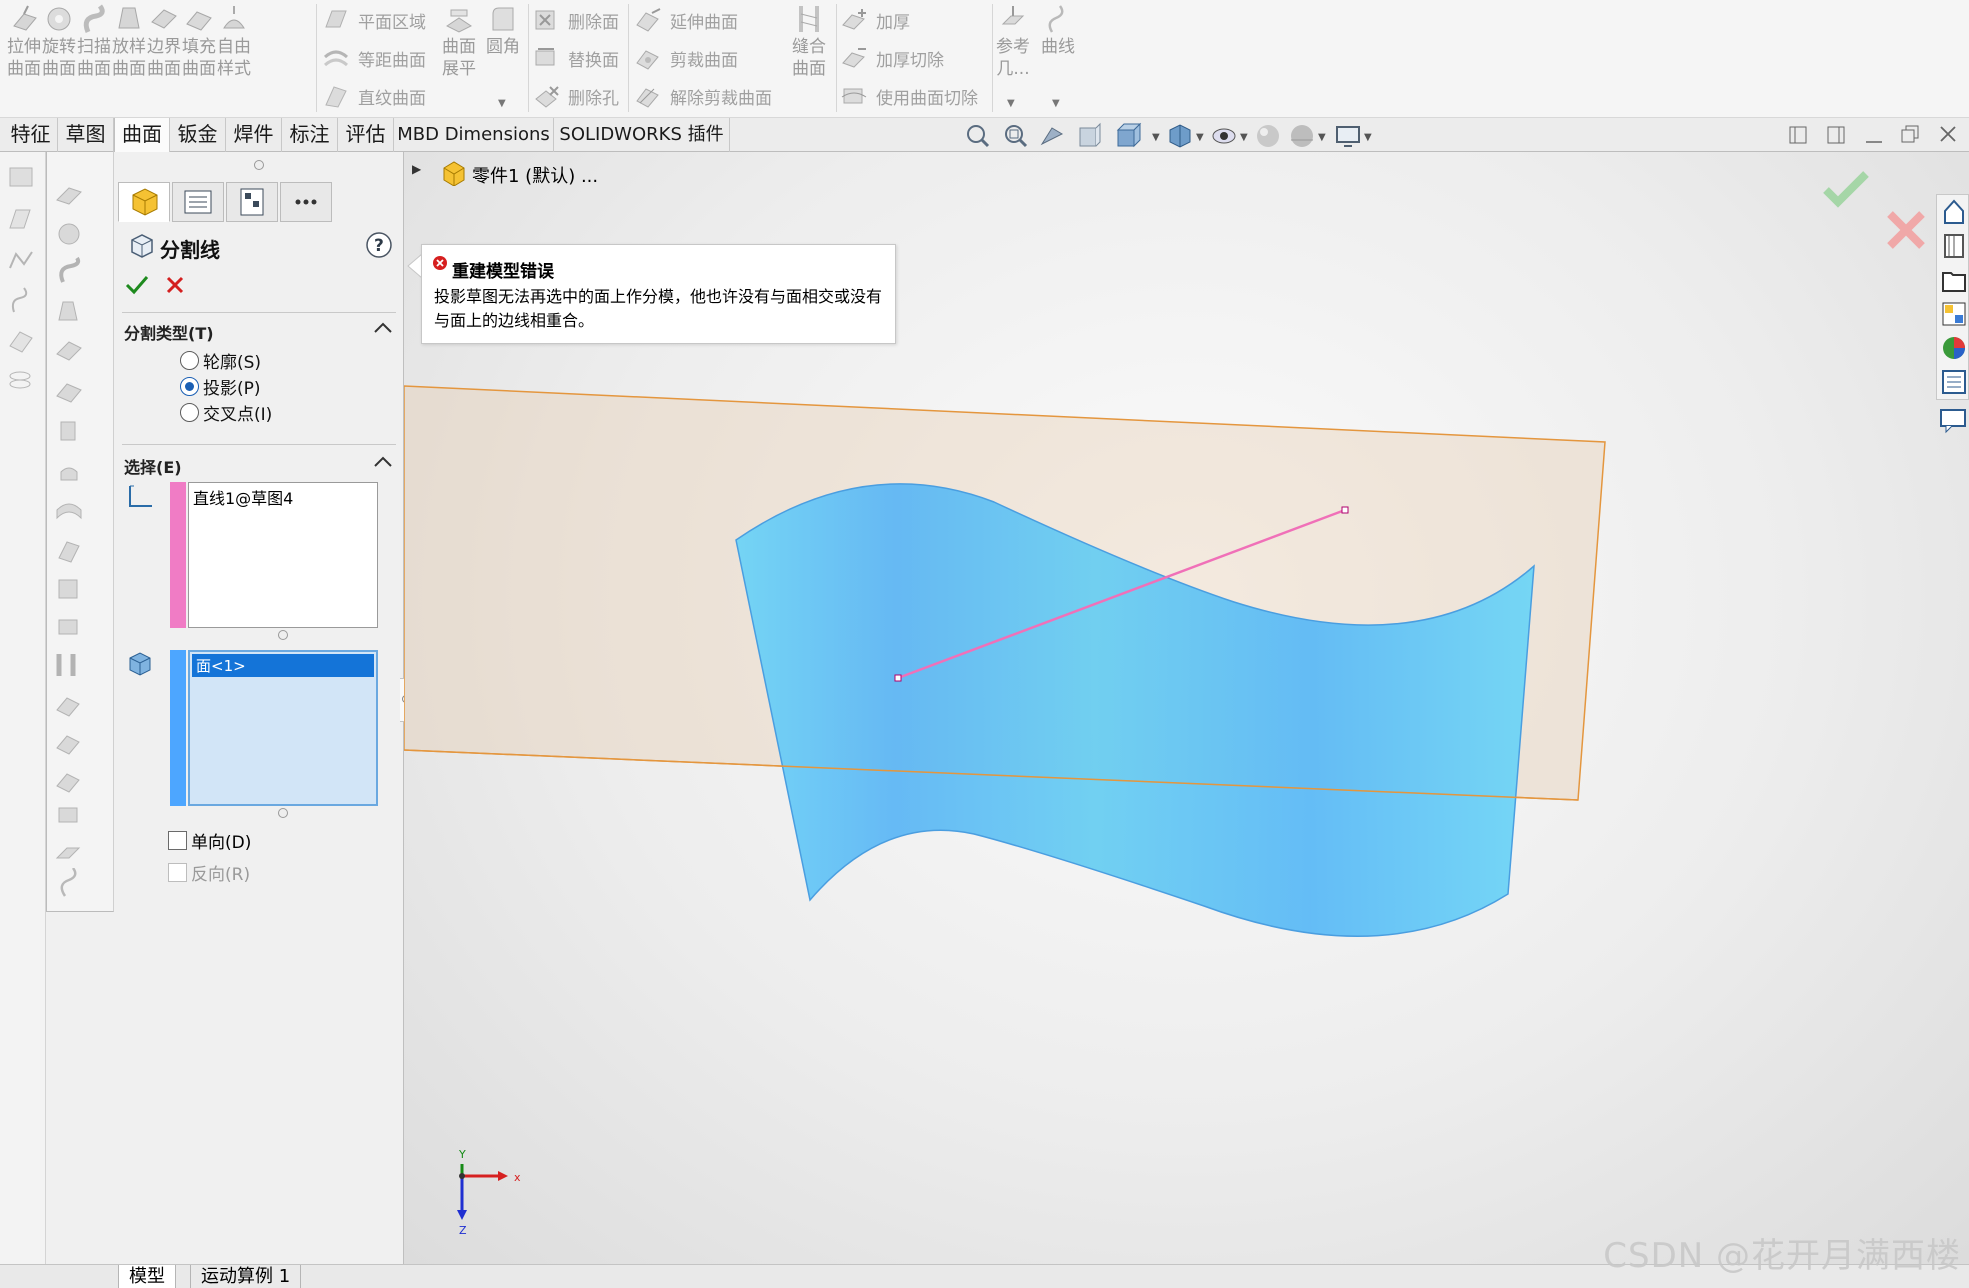  I want to click on curves-dropdown-caret: ▼, so click(1056, 103).